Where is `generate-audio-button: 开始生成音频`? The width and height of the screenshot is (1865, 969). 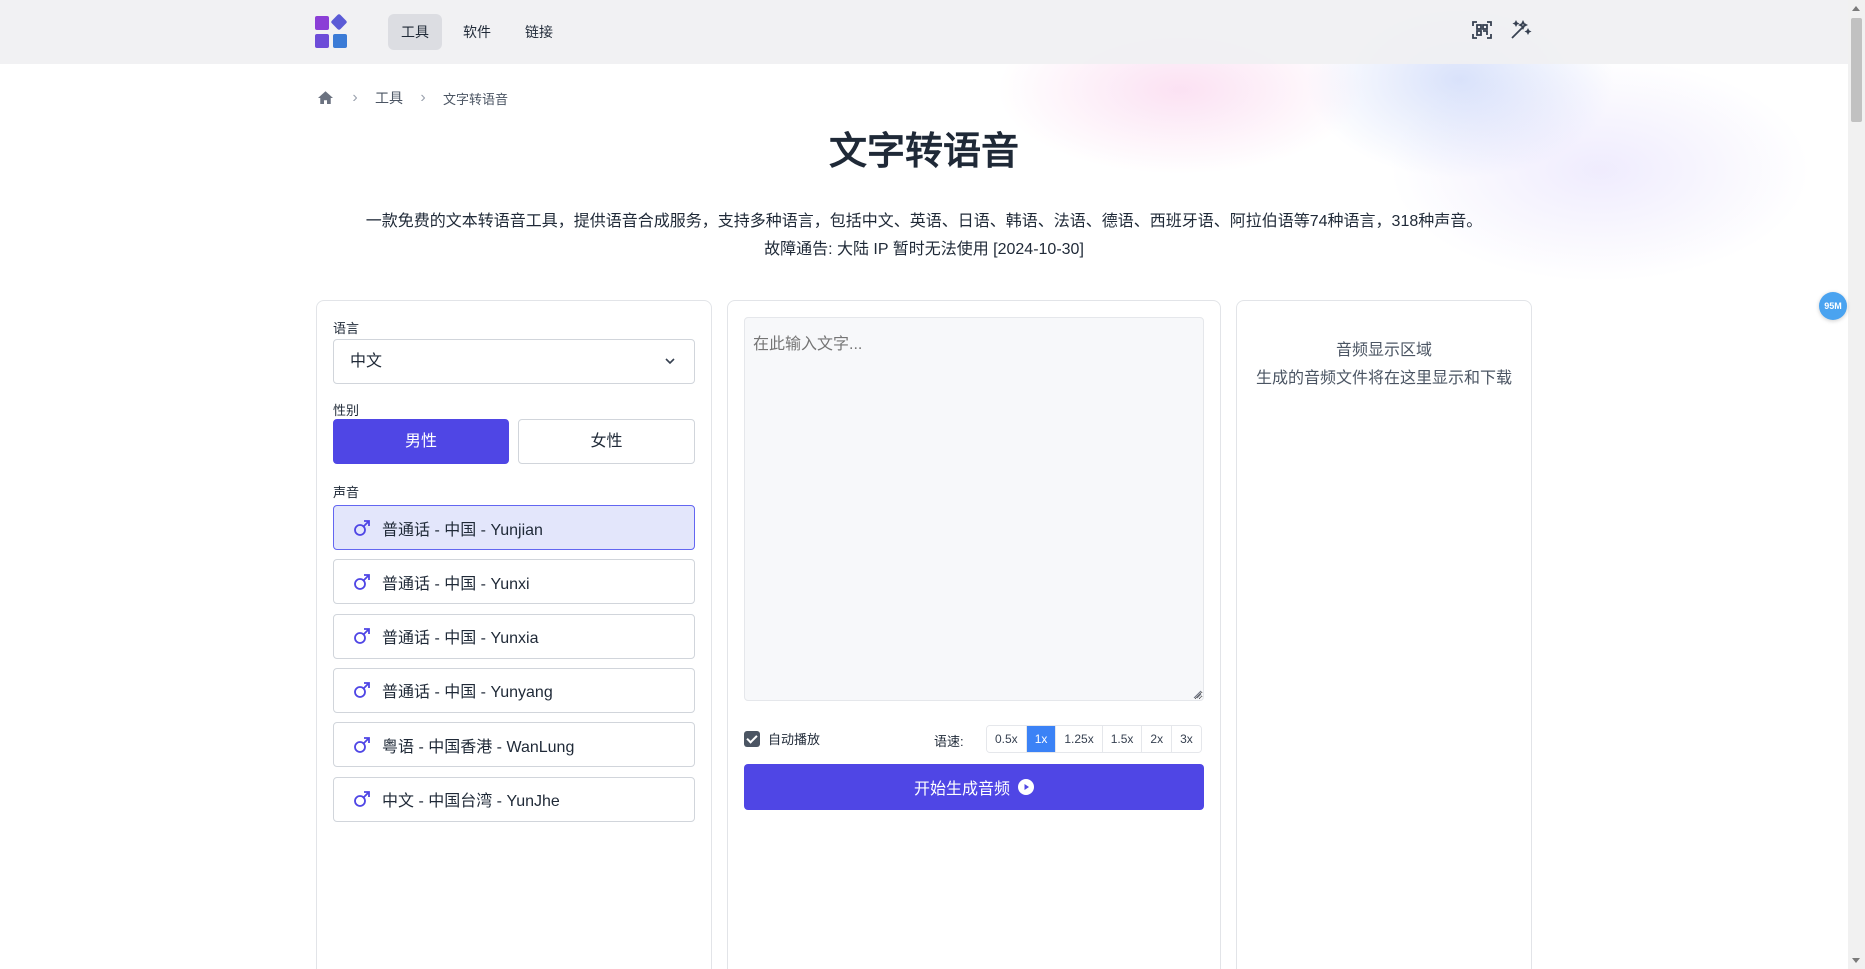
generate-audio-button: 开始生成音频 is located at coordinates (974, 787).